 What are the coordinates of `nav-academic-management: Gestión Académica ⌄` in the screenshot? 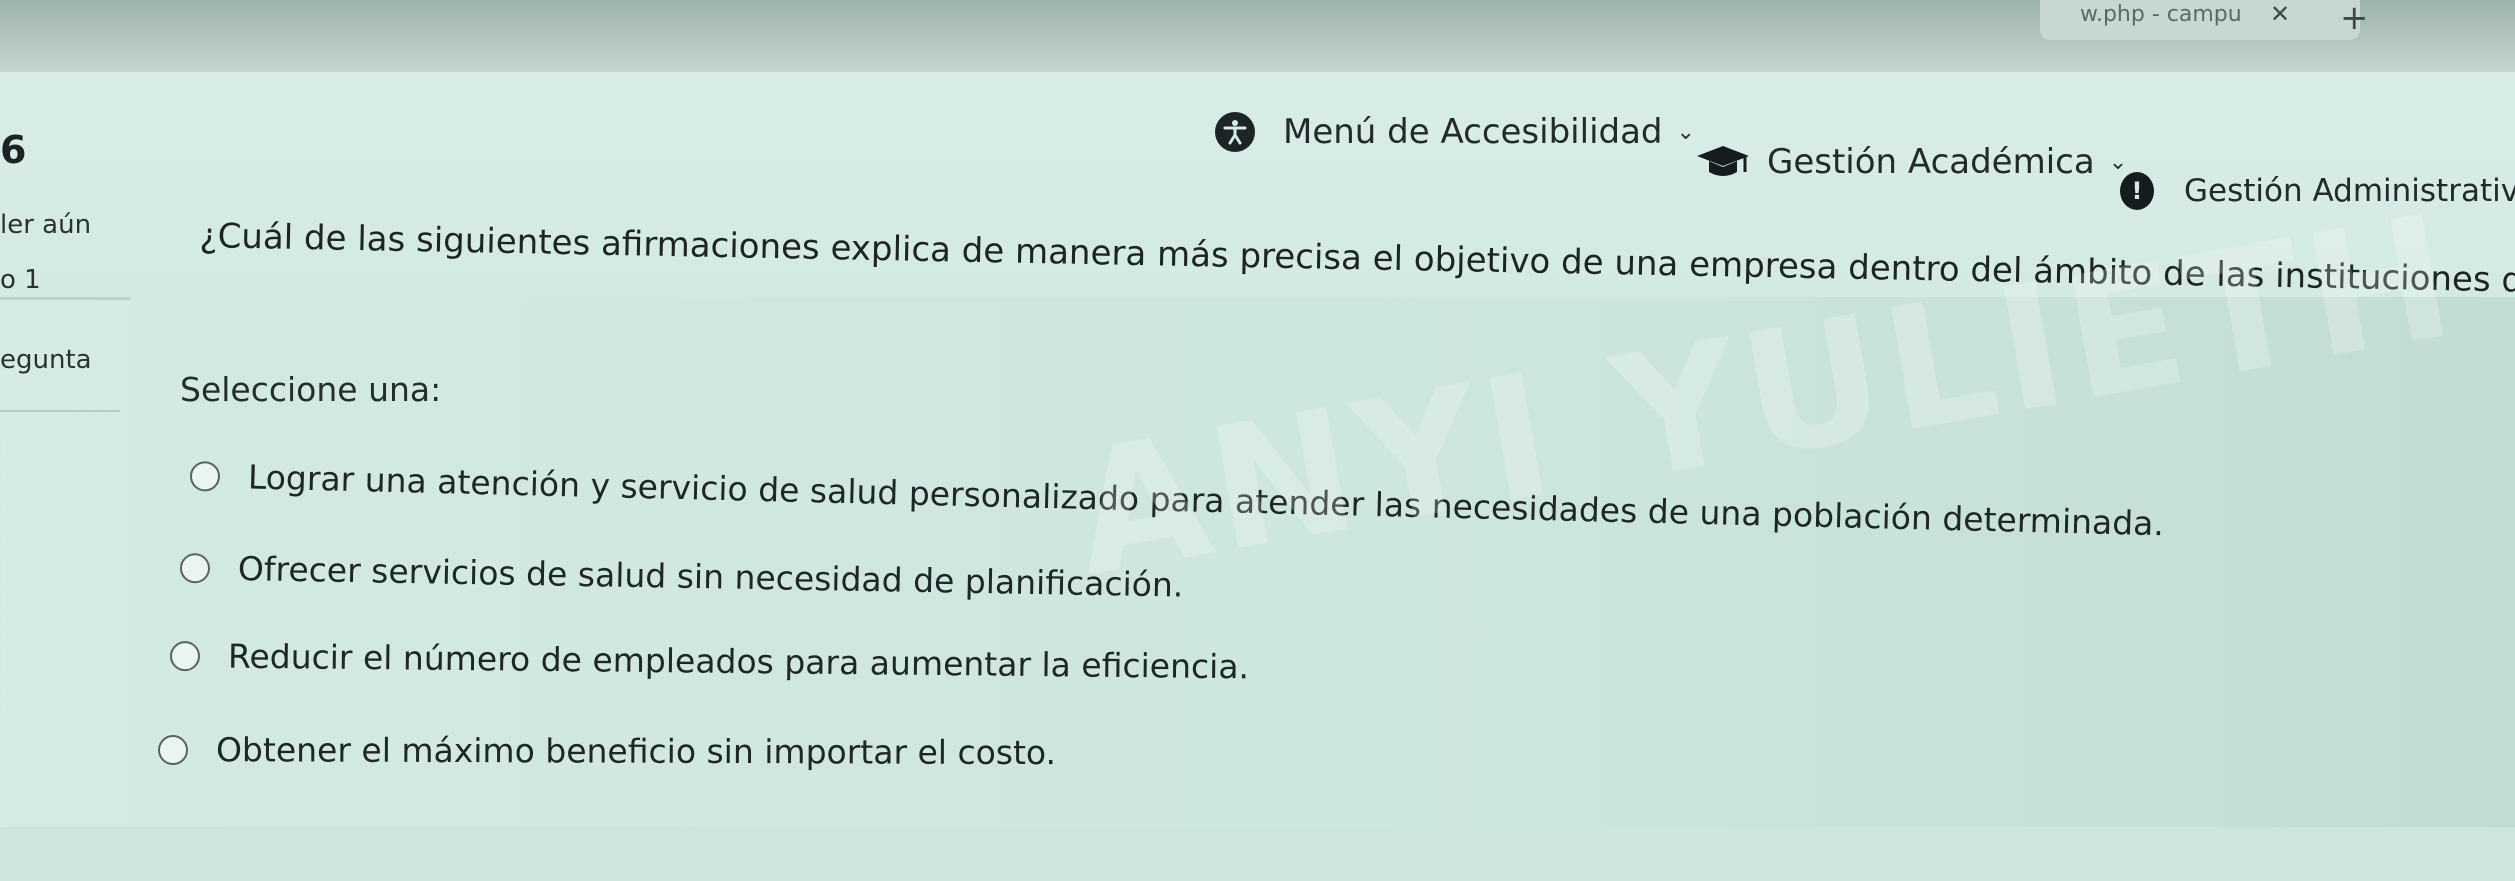 It's located at (1911, 162).